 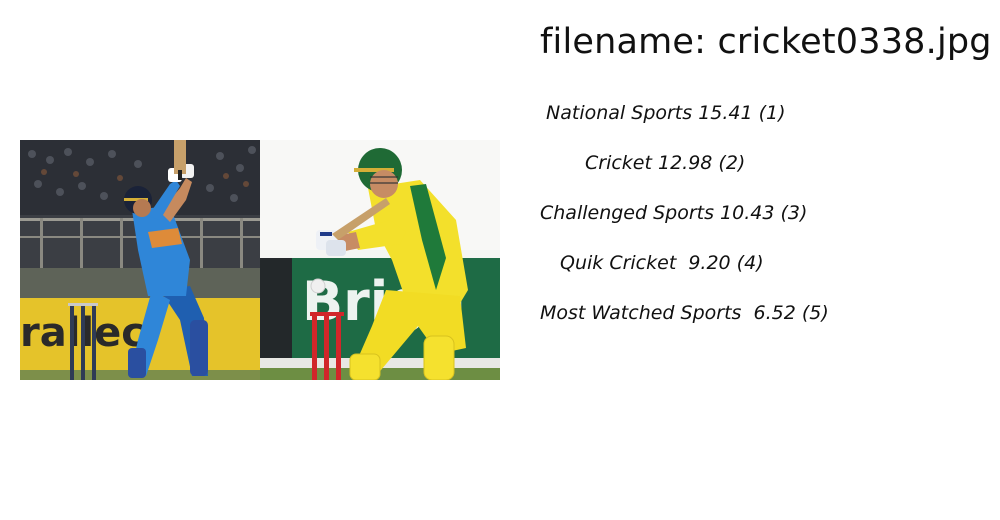 What do you see at coordinates (674, 213) in the screenshot?
I see `prediction-3: Challenged Sports 10.43 (3)` at bounding box center [674, 213].